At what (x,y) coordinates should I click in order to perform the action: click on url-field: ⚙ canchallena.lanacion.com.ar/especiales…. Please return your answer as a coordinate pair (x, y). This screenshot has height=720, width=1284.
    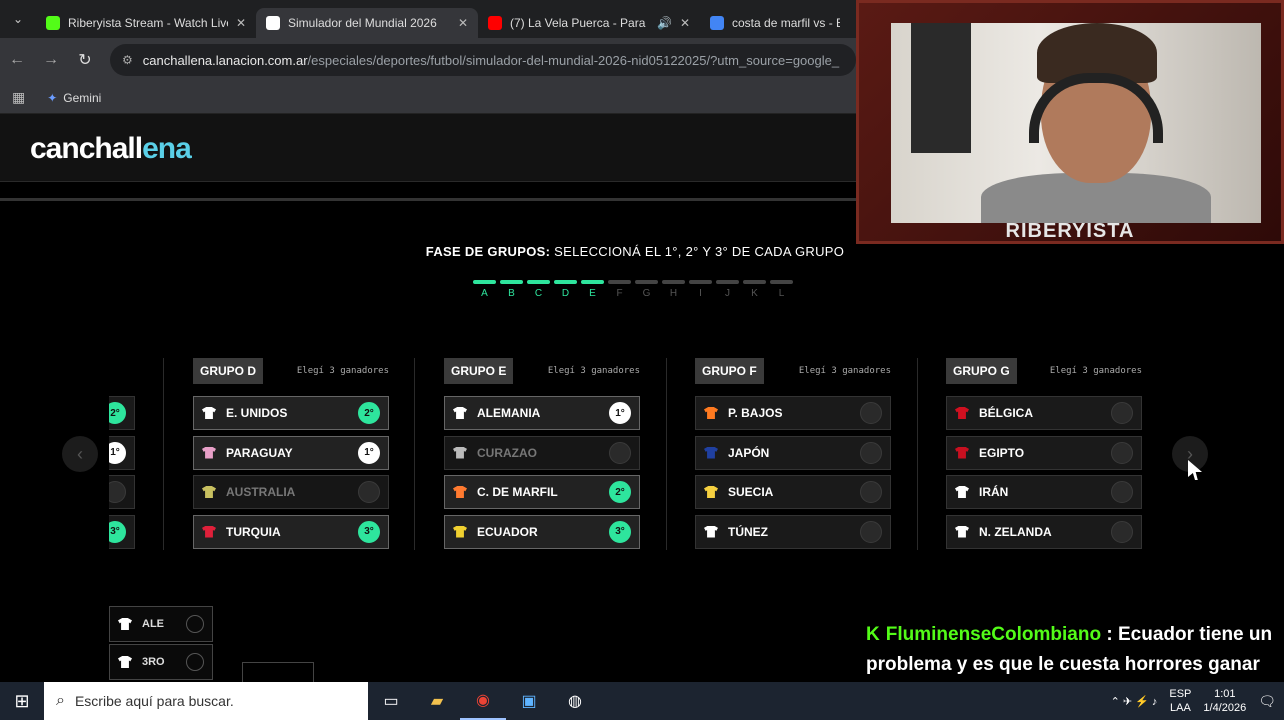
    Looking at the image, I should click on (483, 60).